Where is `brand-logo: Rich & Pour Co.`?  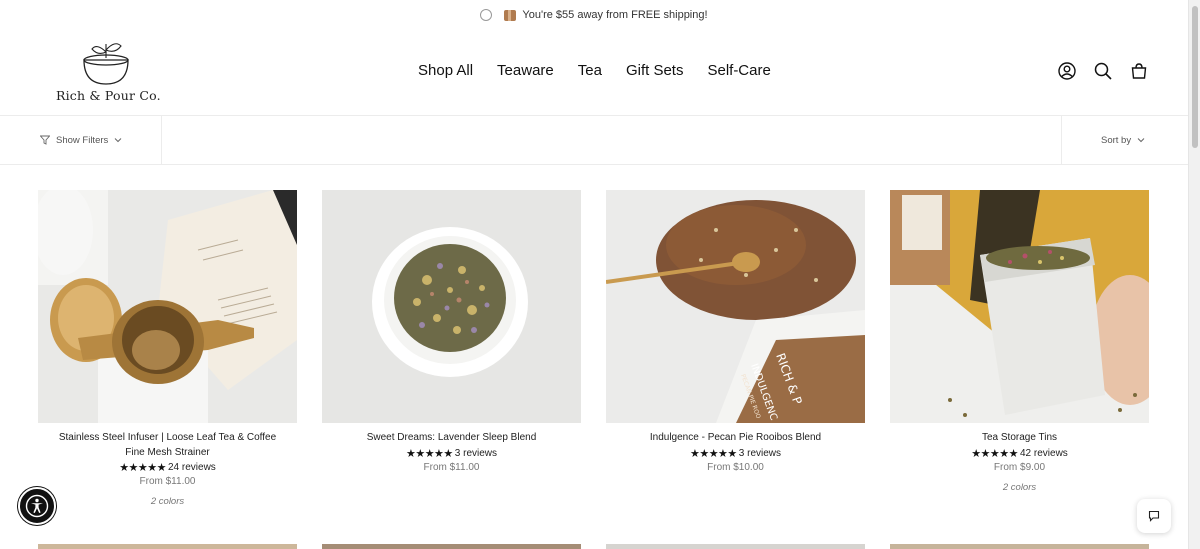
brand-logo: Rich & Pour Co. is located at coordinates (108, 73).